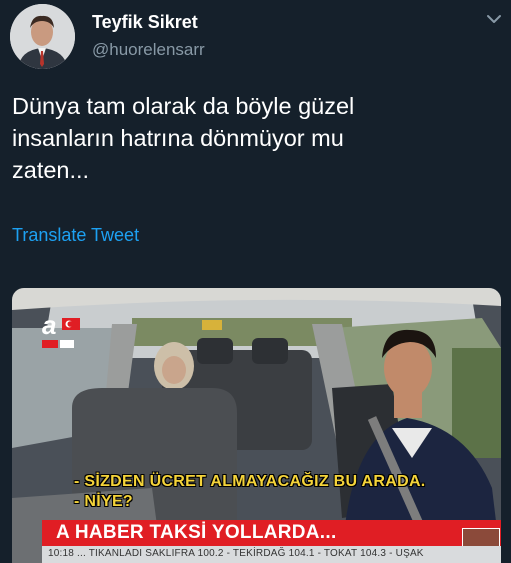 The height and width of the screenshot is (563, 511). What do you see at coordinates (250, 481) in the screenshot?
I see `subtitle-line: - SİZDEN ÜCRET ALMAYACAĞIZ BU ARADA.` at bounding box center [250, 481].